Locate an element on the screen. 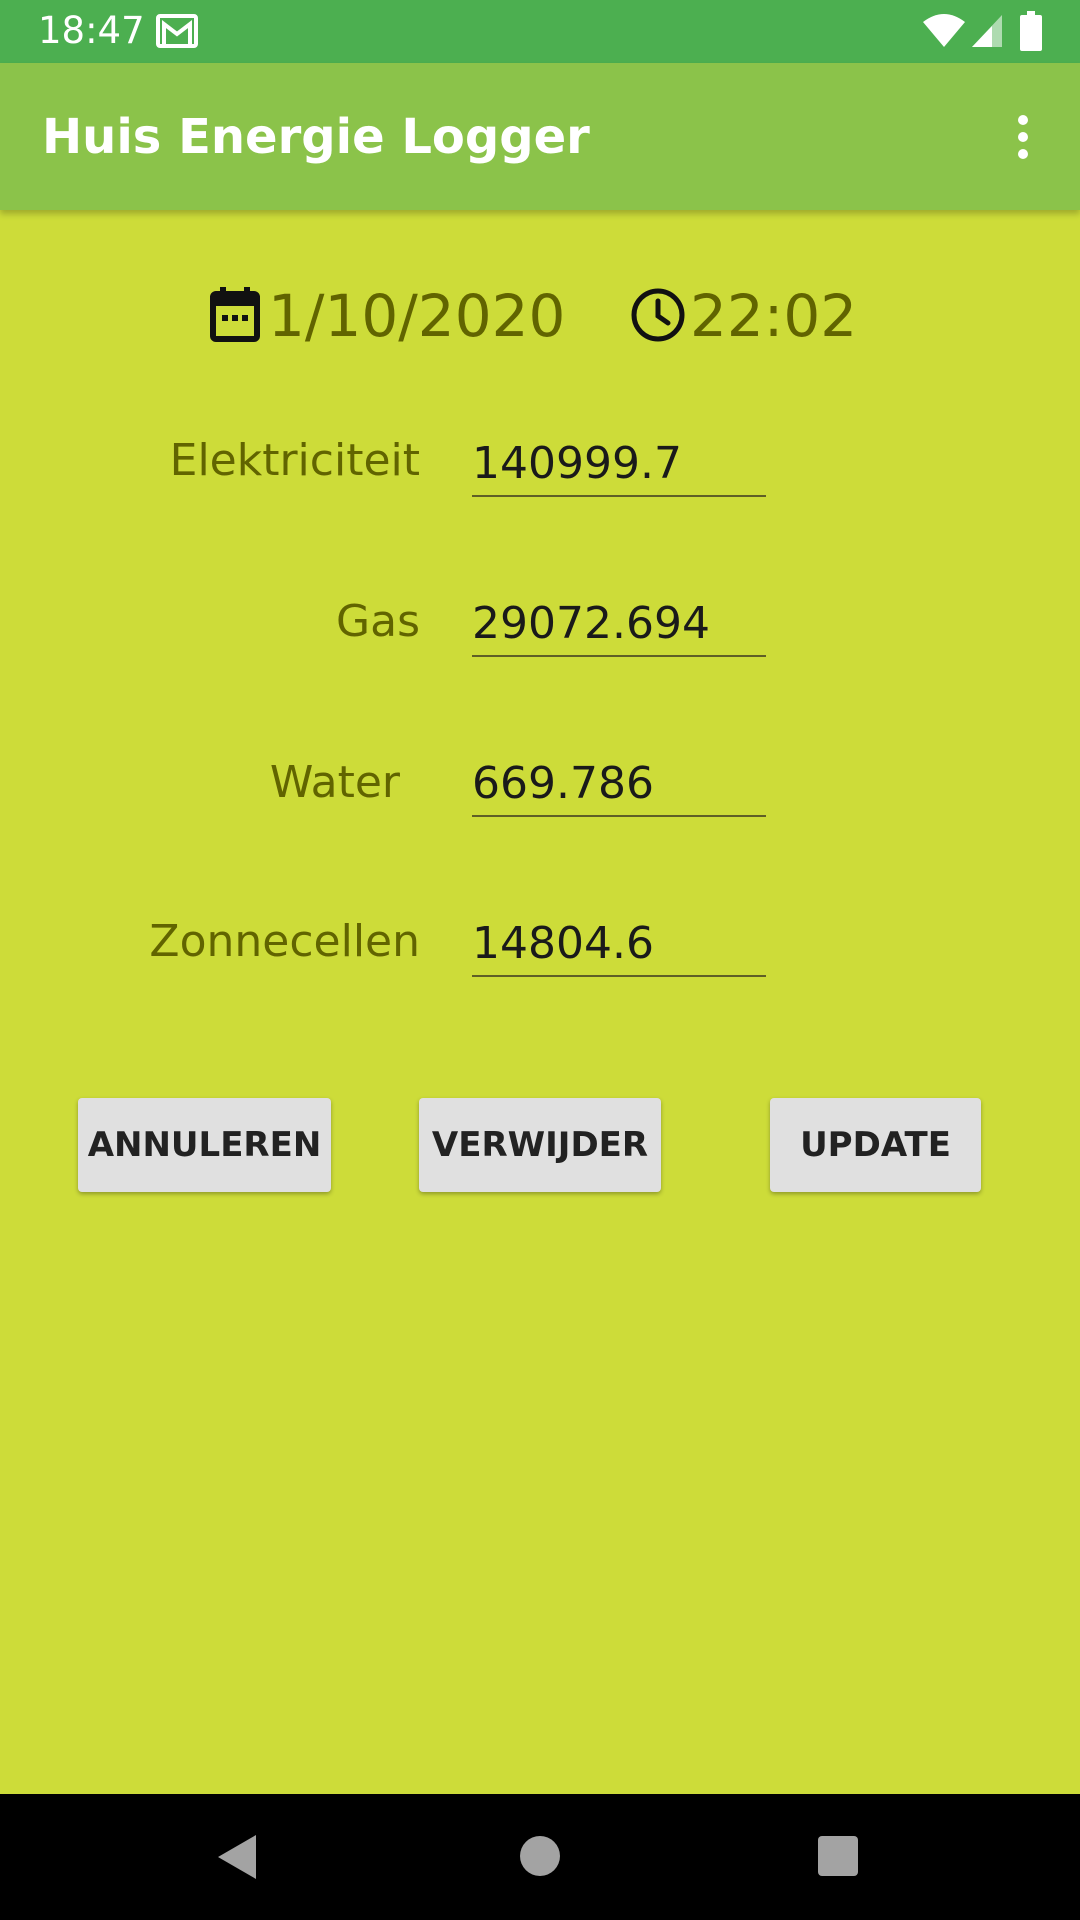  navigation-bar is located at coordinates (540, 1857).